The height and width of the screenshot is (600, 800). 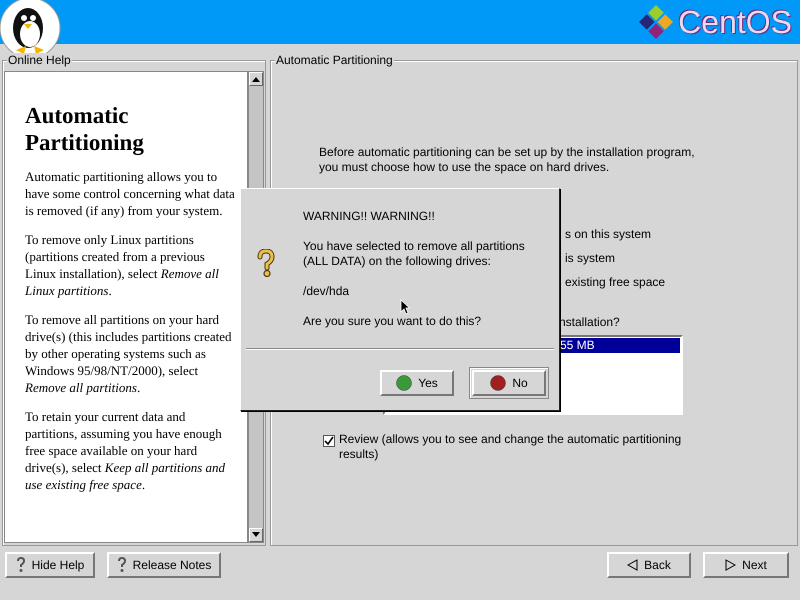 I want to click on help-paragraph: Automatic partitioning allows you to have some control concerning what data is removed (if any) from your system., so click(x=130, y=193).